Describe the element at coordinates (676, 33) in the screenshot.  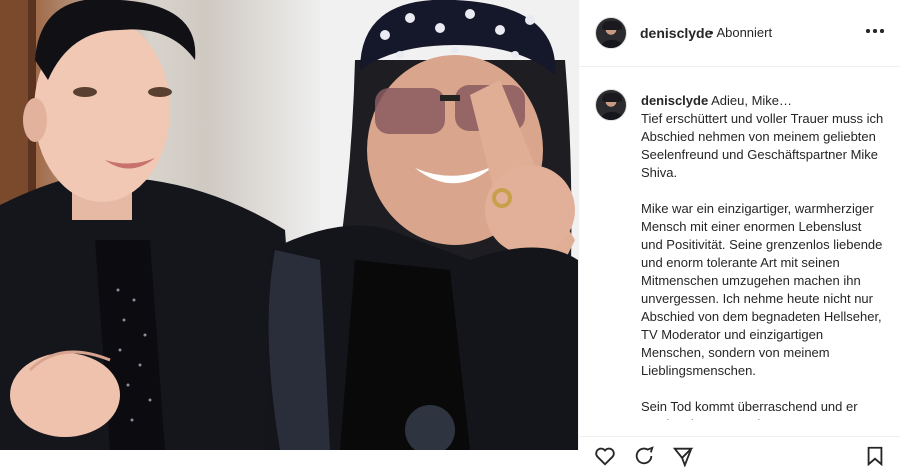
I see `username-link: denisclyde` at that location.